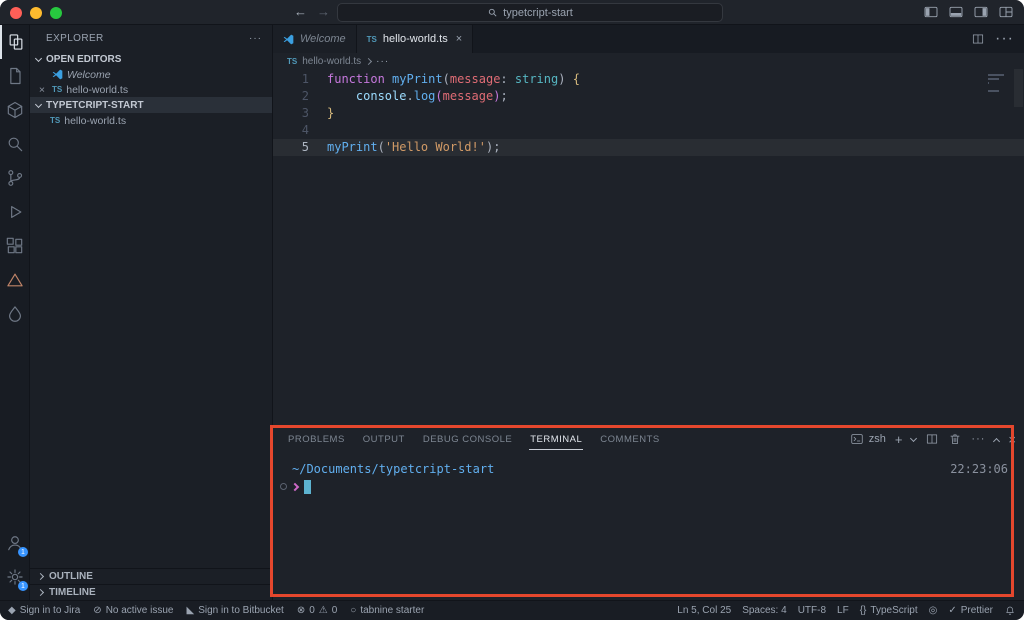 This screenshot has width=1024, height=620. Describe the element at coordinates (899, 439) in the screenshot. I see `new-terminal-icon: +` at that location.